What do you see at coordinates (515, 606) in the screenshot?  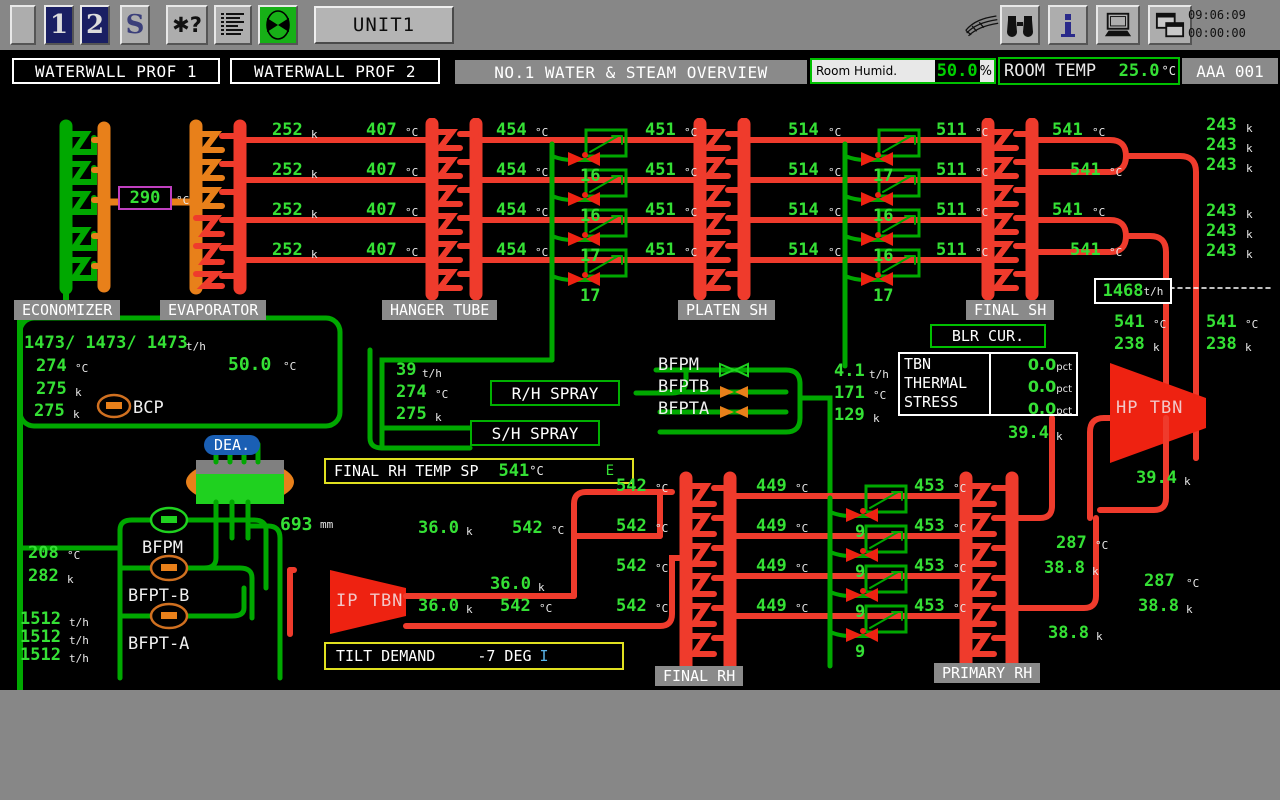 I see `crh-temp-b: 542` at bounding box center [515, 606].